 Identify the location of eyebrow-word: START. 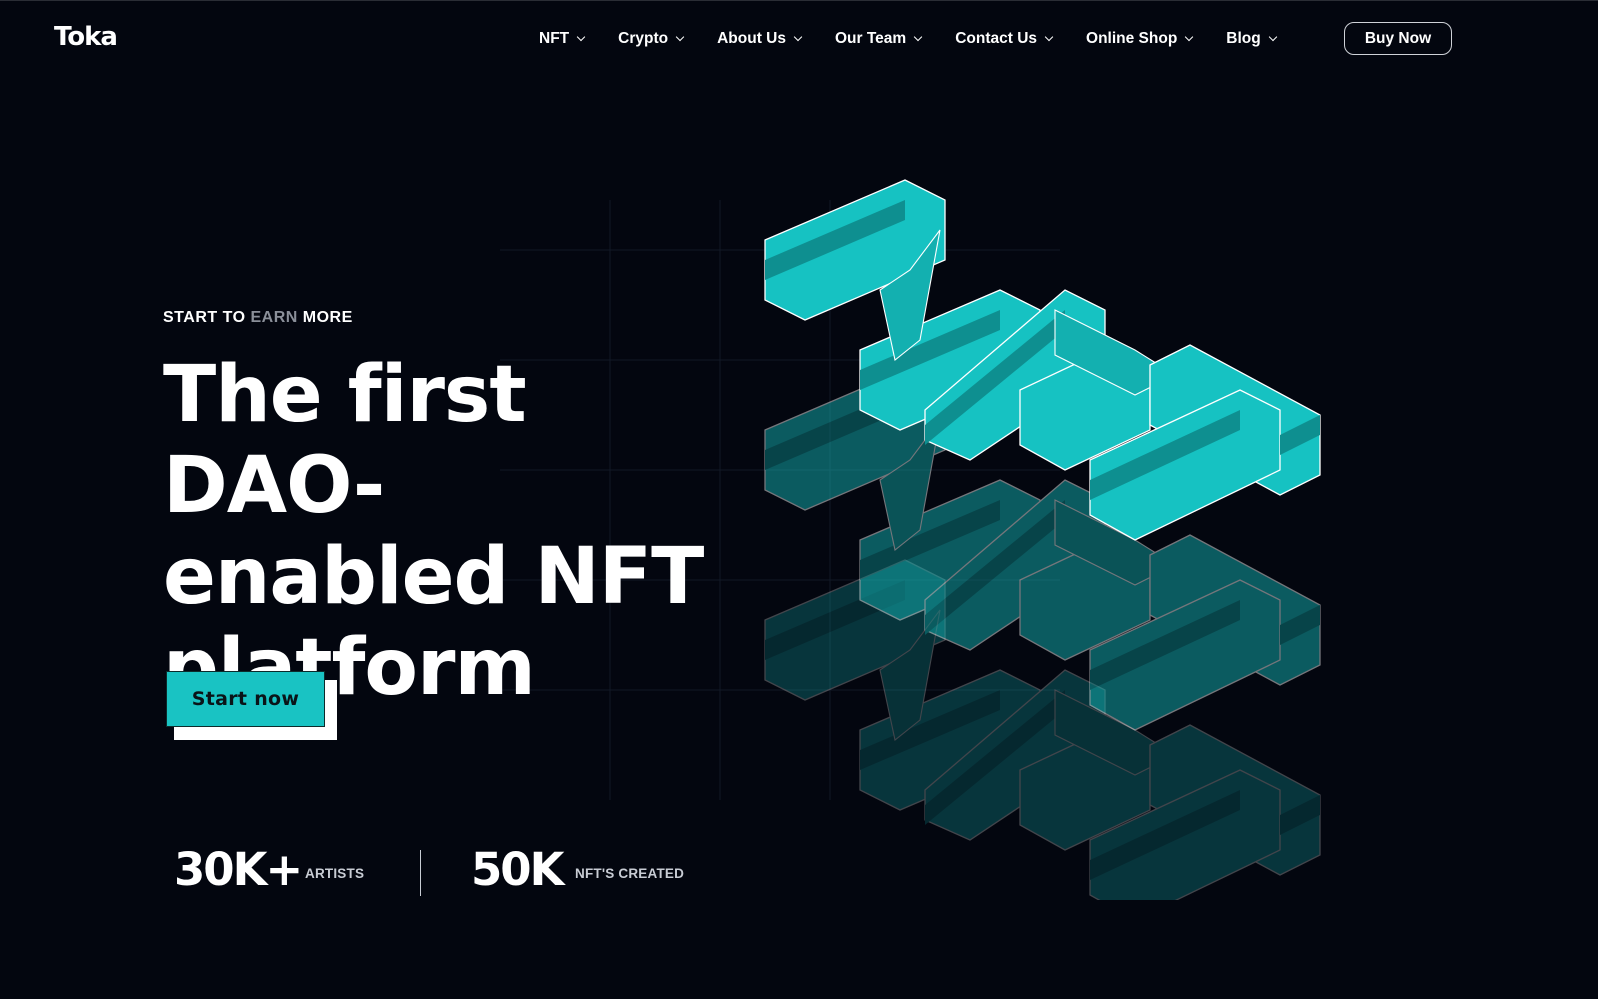
(190, 317).